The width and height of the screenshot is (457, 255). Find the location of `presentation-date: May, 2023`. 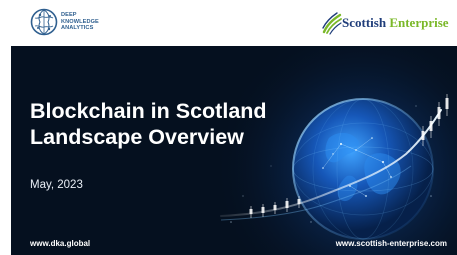

presentation-date: May, 2023 is located at coordinates (56, 185).